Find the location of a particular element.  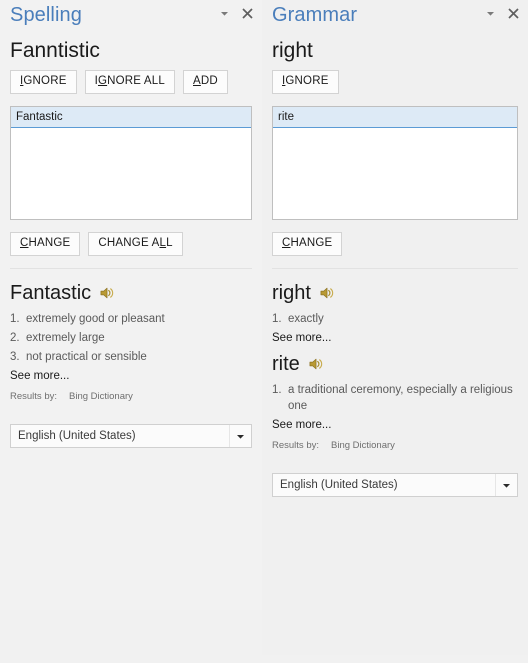

definition-text: extremely good or pleasant is located at coordinates (95, 319).